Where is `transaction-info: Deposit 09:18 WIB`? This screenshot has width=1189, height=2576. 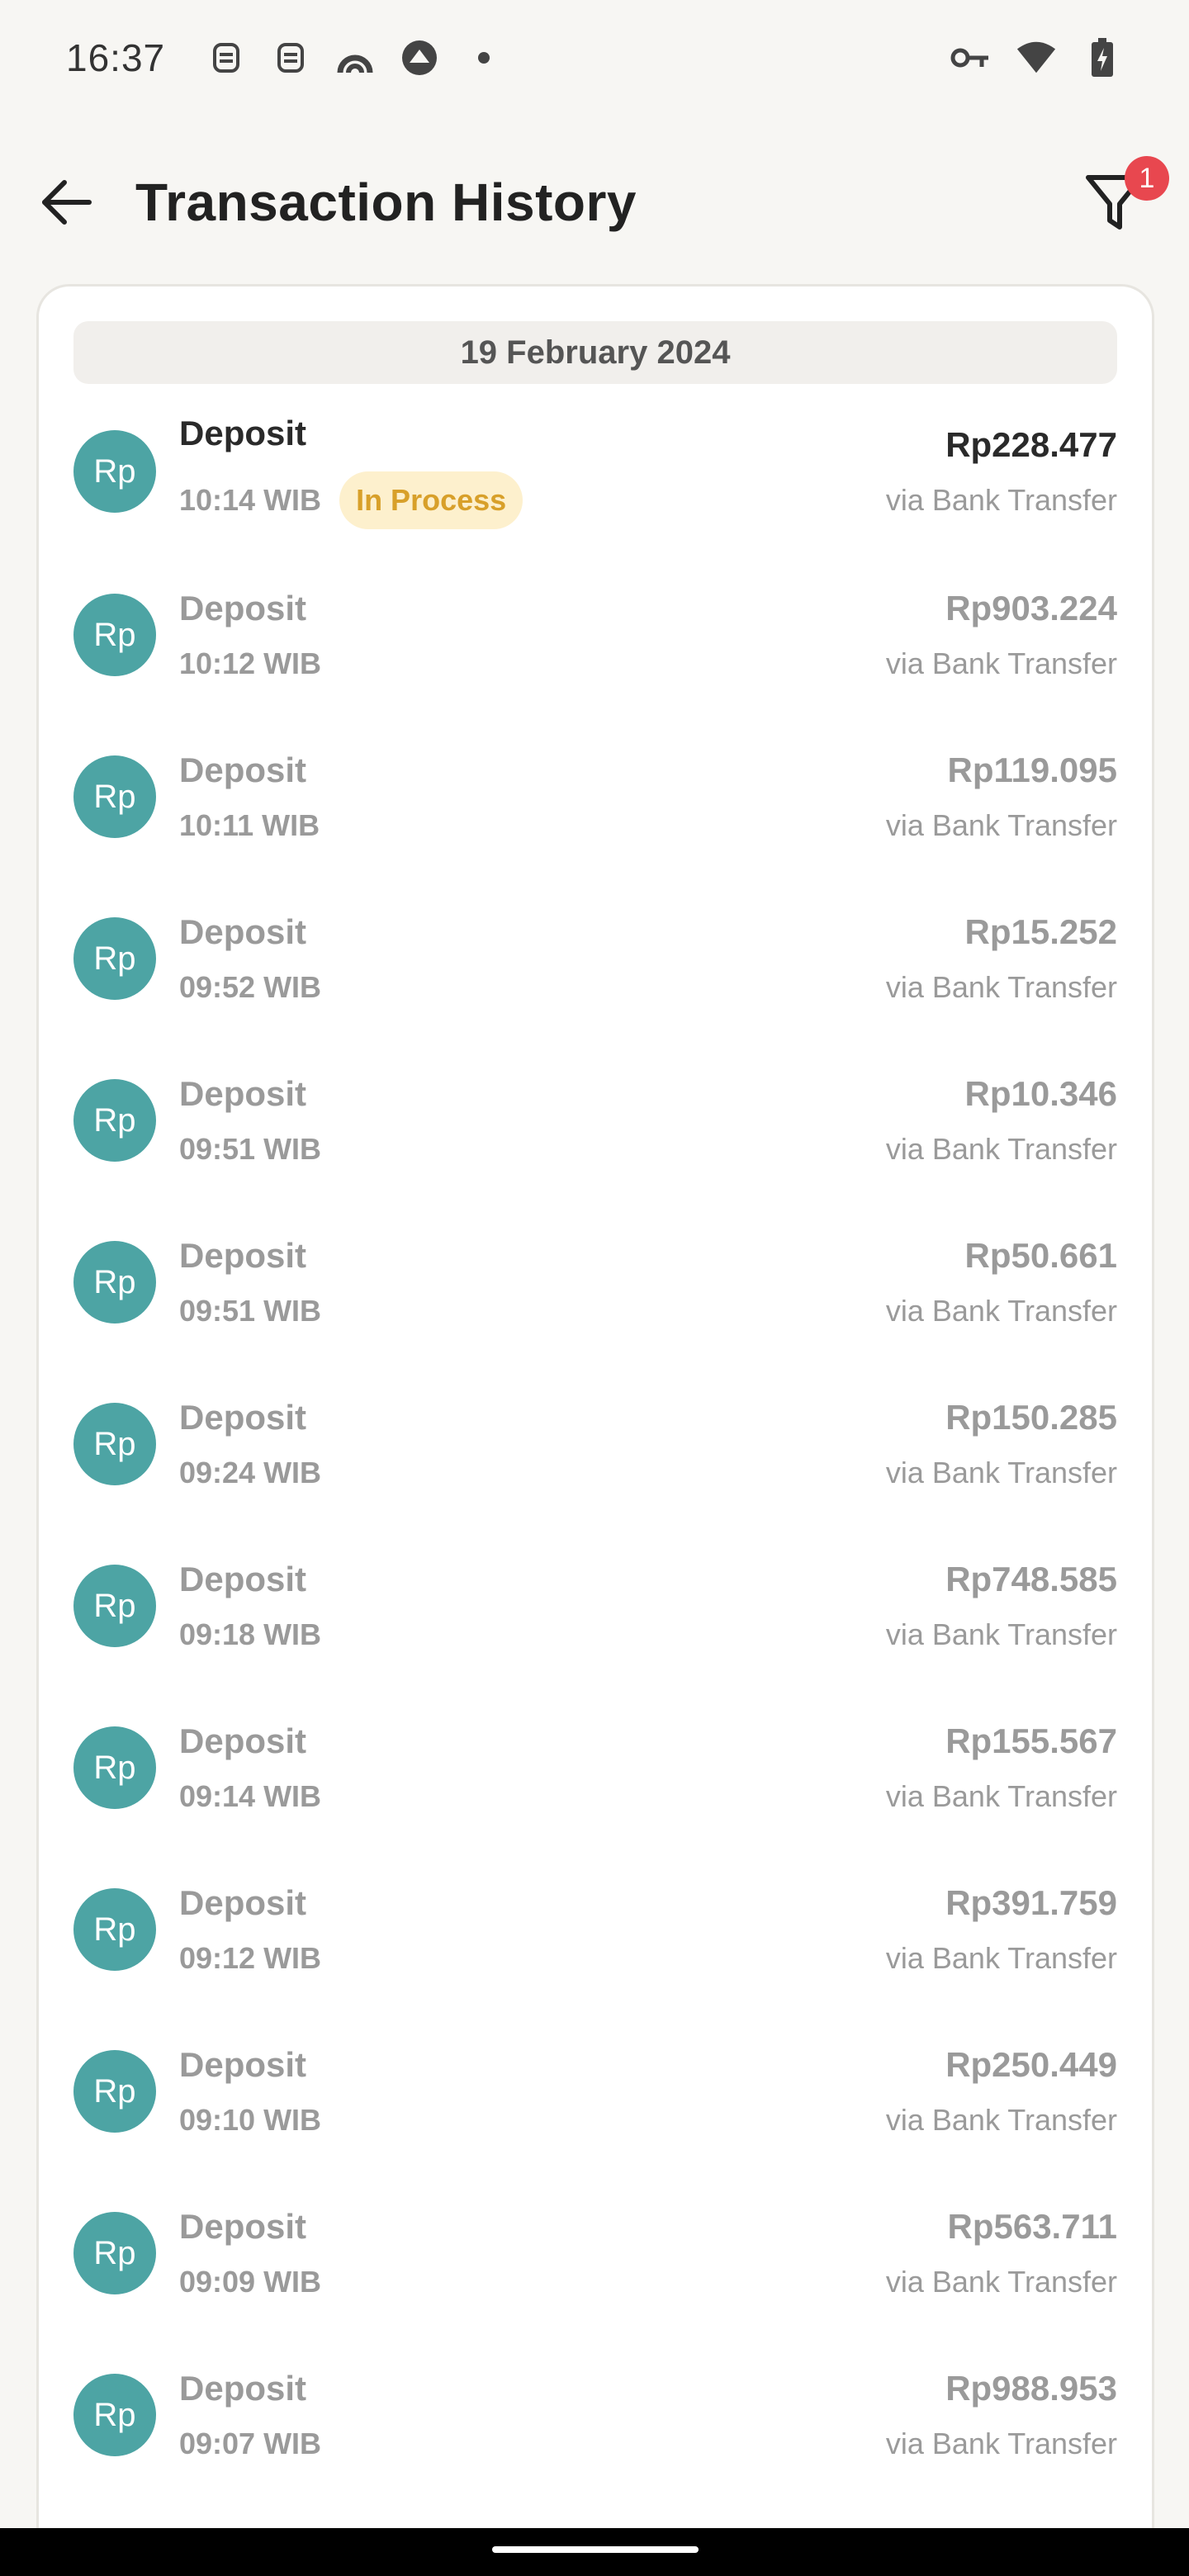
transaction-info: Deposit 09:18 WIB is located at coordinates (532, 1606).